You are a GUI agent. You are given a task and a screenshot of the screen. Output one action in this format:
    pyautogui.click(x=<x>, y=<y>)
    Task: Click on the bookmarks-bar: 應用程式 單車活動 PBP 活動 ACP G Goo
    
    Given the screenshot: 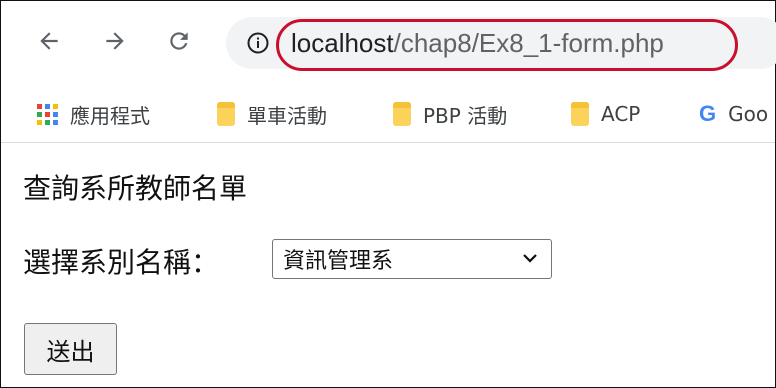 What is the action you would take?
    pyautogui.click(x=388, y=114)
    